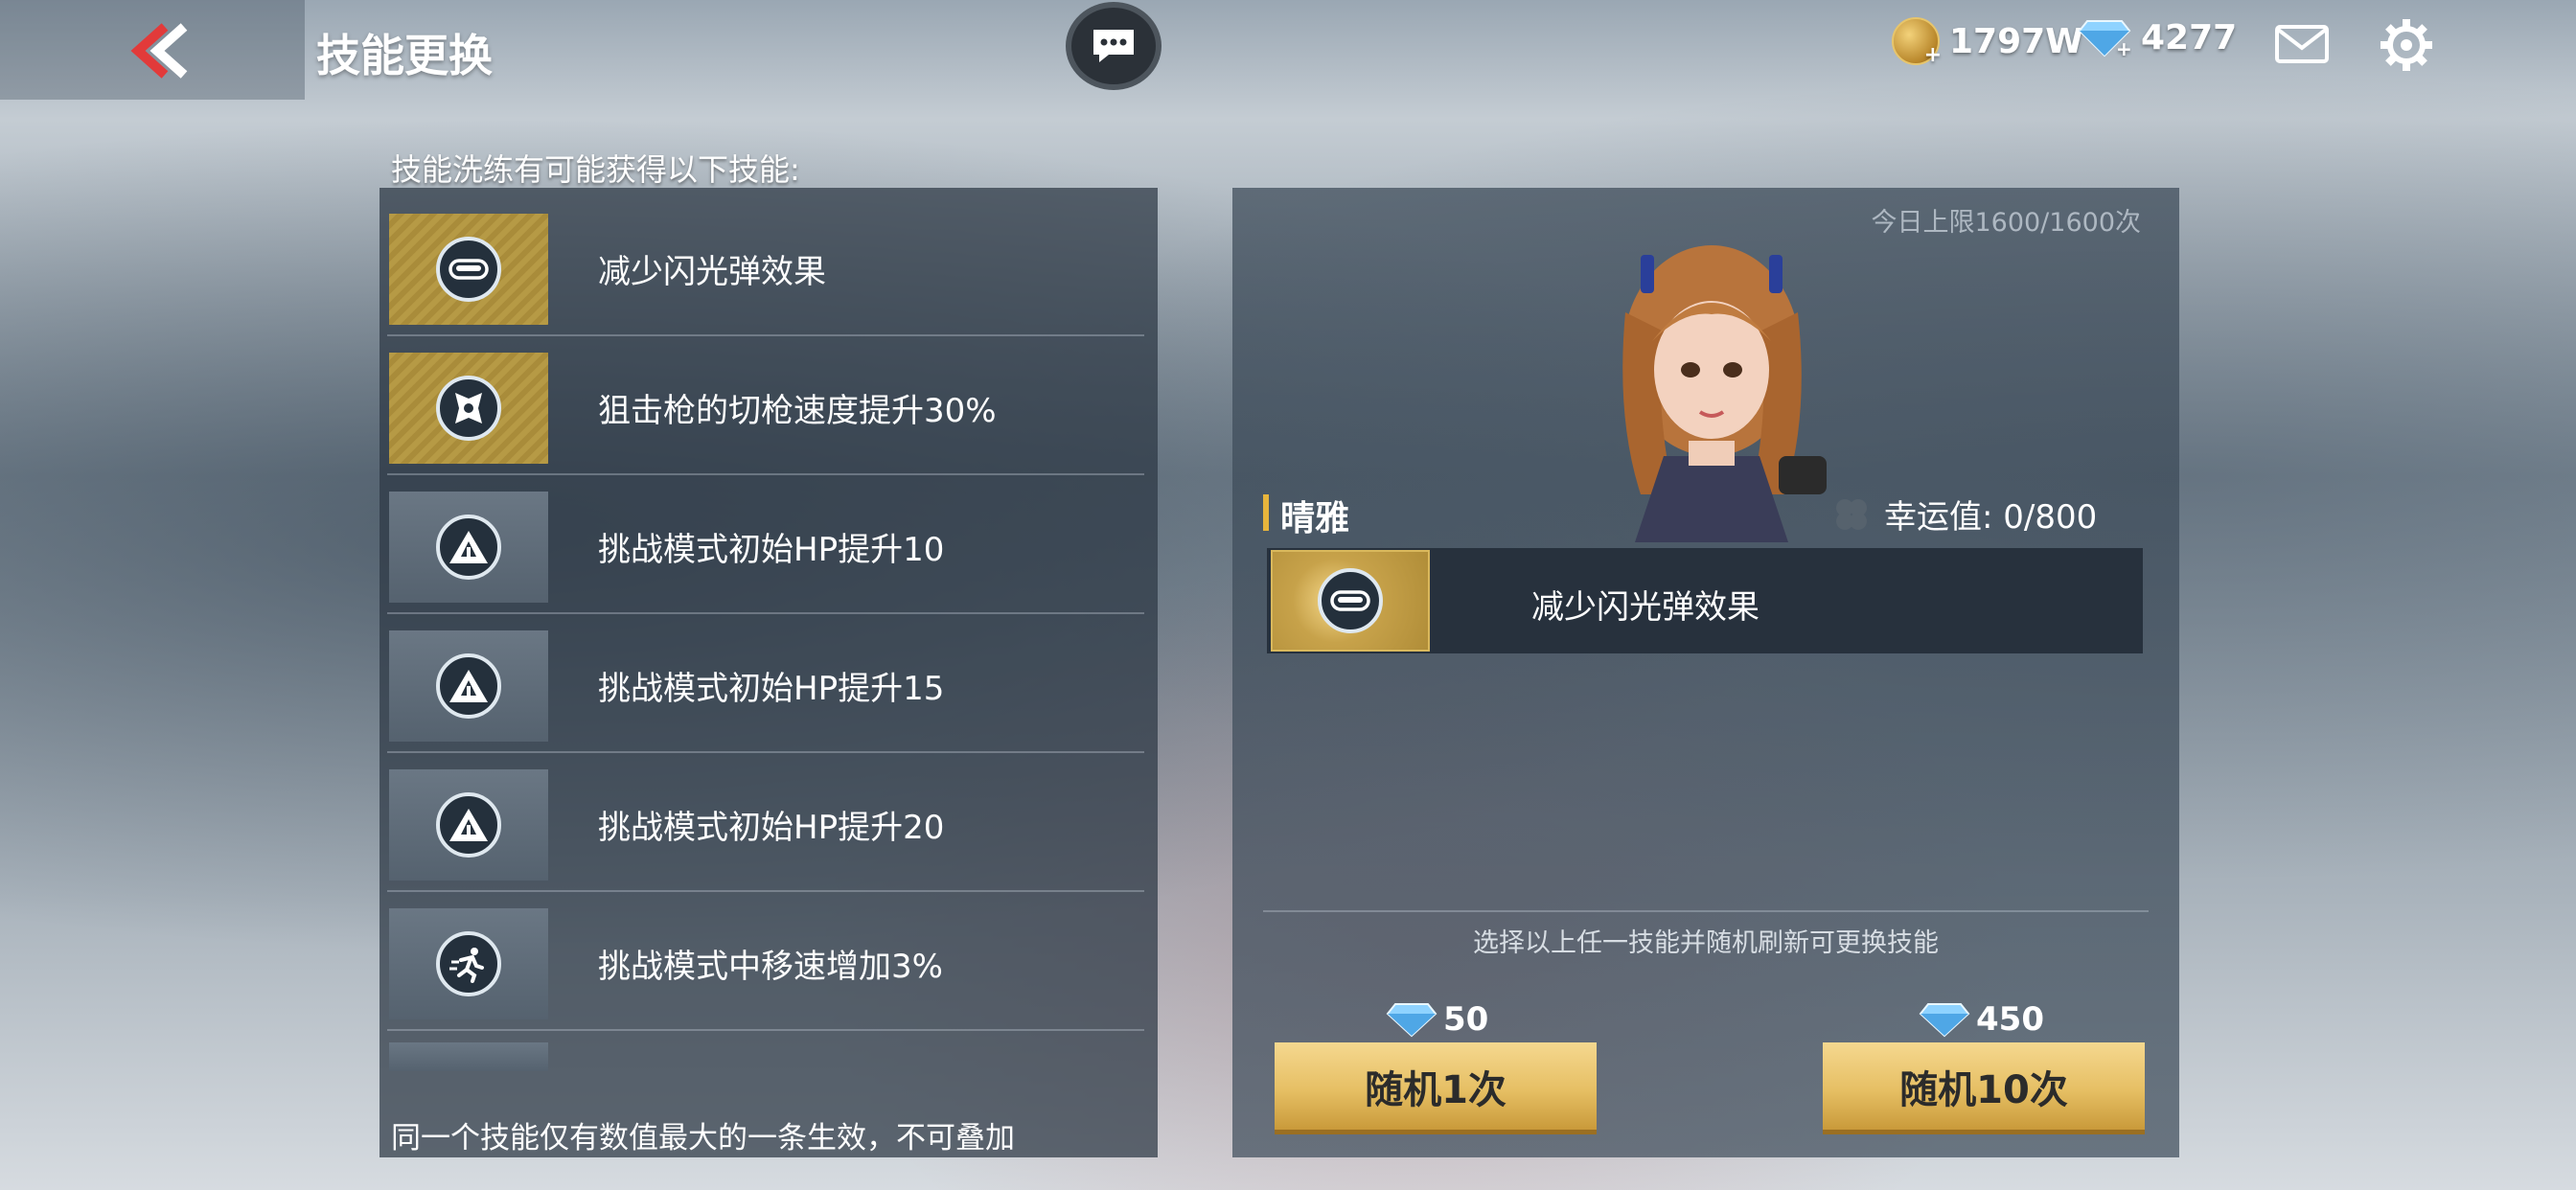  I want to click on sniper-emblem-icon, so click(468, 408).